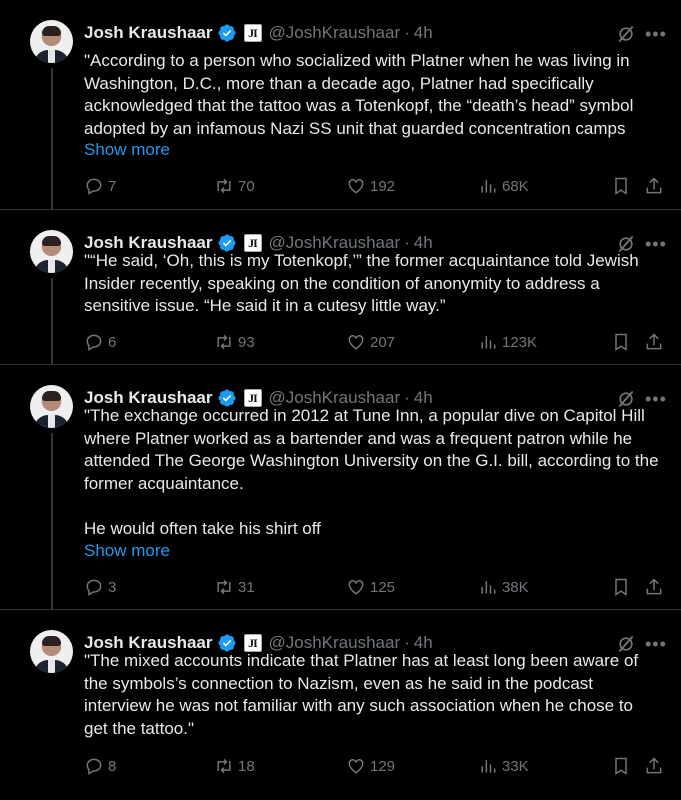 The height and width of the screenshot is (800, 681). I want to click on grok-icon, so click(626, 34).